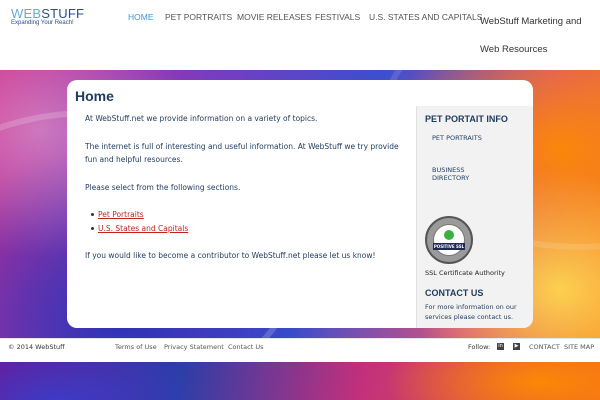 This screenshot has height=400, width=600. What do you see at coordinates (454, 293) in the screenshot?
I see `contact-heading: CONTACT US` at bounding box center [454, 293].